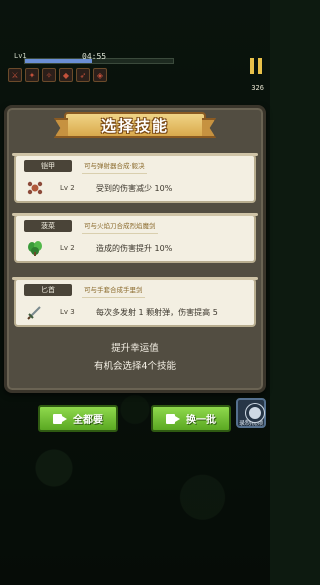 The height and width of the screenshot is (585, 320). I want to click on skill-description: 每次多发射 1 颗射弹，伤害提高 5, so click(157, 312).